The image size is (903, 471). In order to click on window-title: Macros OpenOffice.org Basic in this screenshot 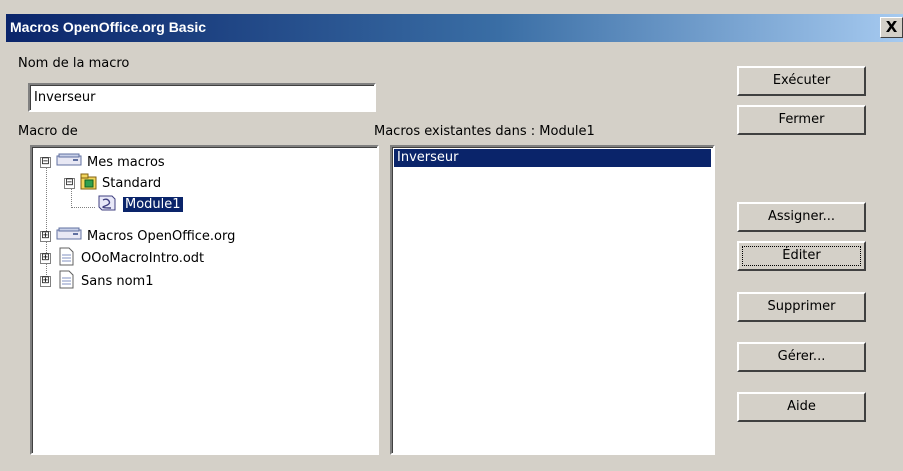, I will do `click(108, 27)`.